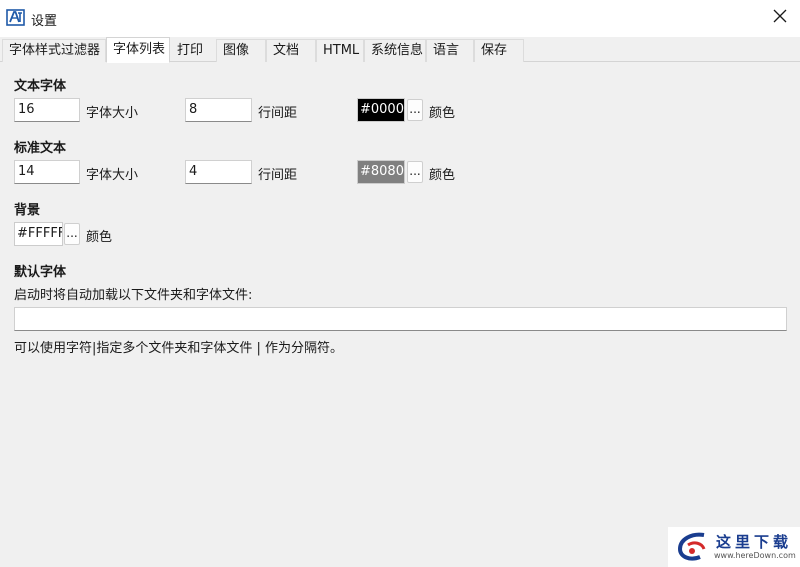 The width and height of the screenshot is (800, 567). I want to click on standard-line-spacing-input: 4, so click(218, 172).